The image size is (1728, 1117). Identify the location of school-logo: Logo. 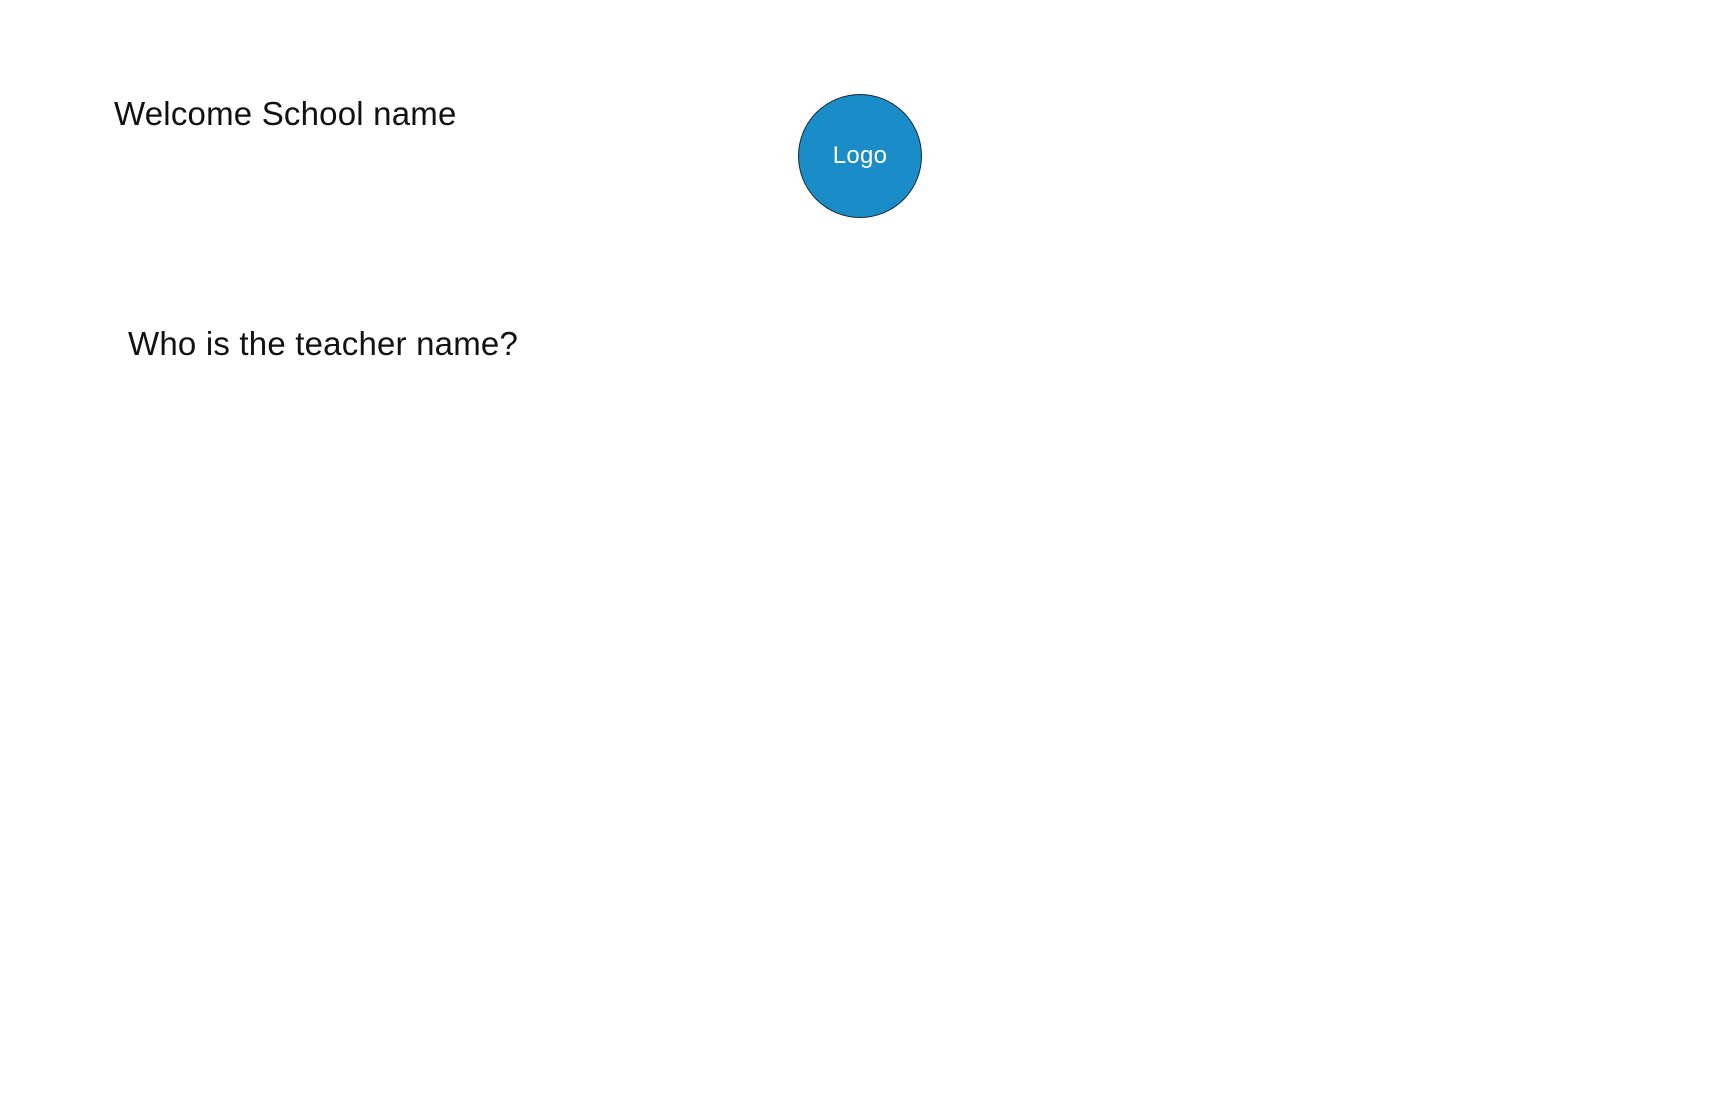
(860, 156).